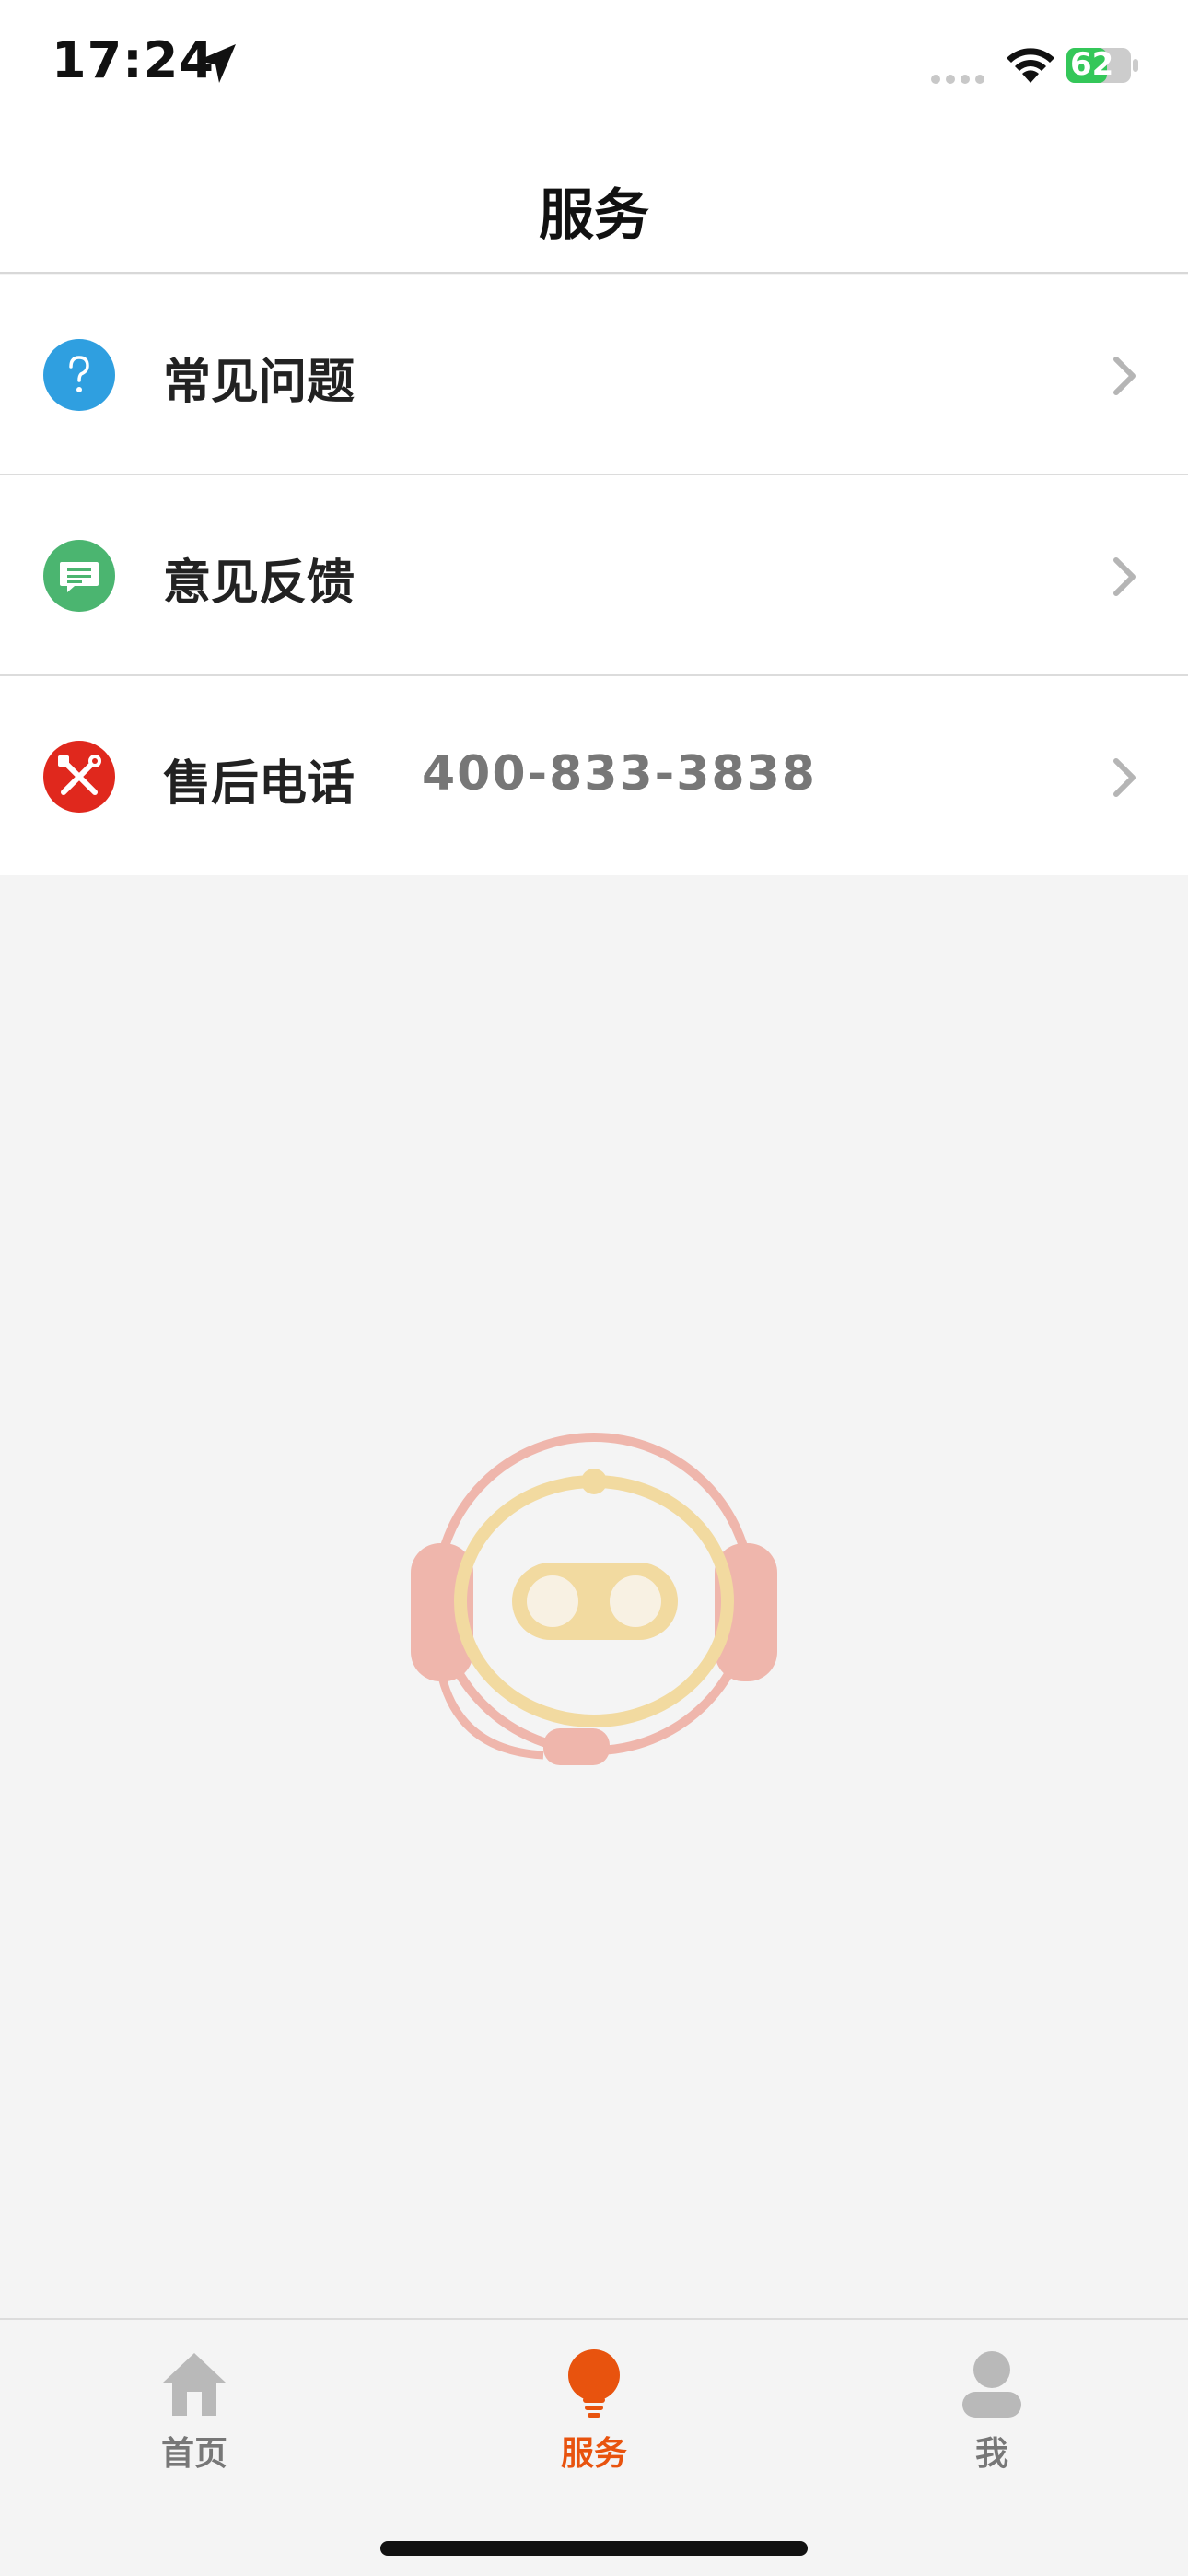 The width and height of the screenshot is (1188, 2576). I want to click on list-item-feedback: 意见反馈, so click(594, 575).